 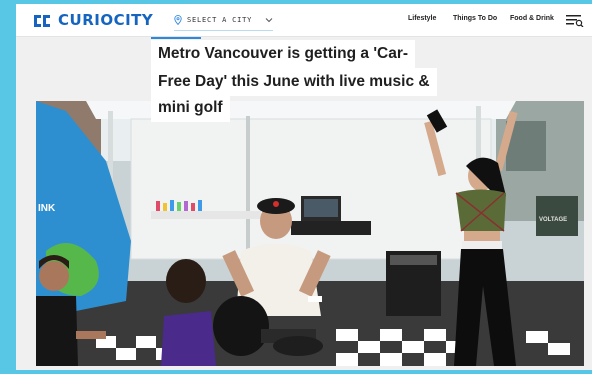 What do you see at coordinates (220, 20) in the screenshot?
I see `city-select-label: SELECT A CITY` at bounding box center [220, 20].